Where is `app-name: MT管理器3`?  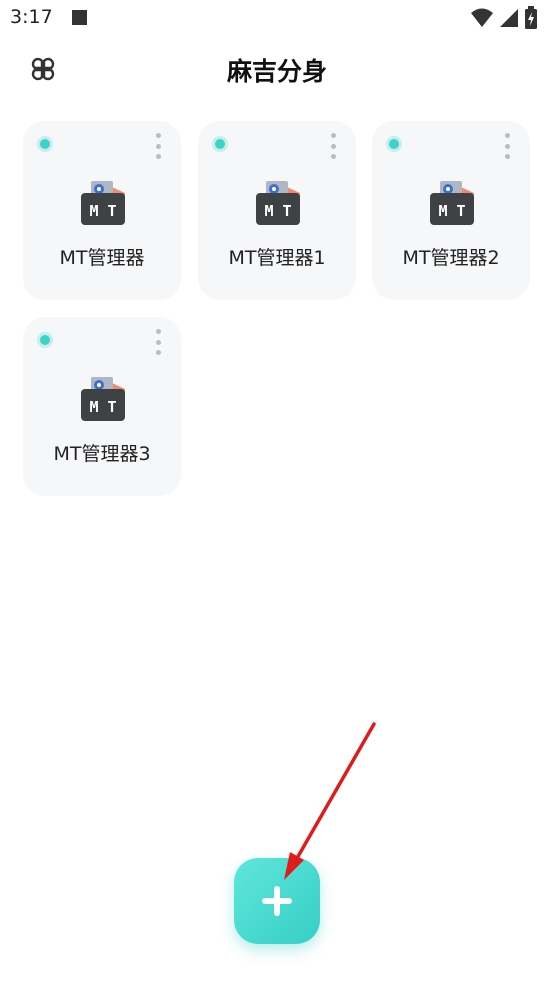
app-name: MT管理器3 is located at coordinates (102, 454).